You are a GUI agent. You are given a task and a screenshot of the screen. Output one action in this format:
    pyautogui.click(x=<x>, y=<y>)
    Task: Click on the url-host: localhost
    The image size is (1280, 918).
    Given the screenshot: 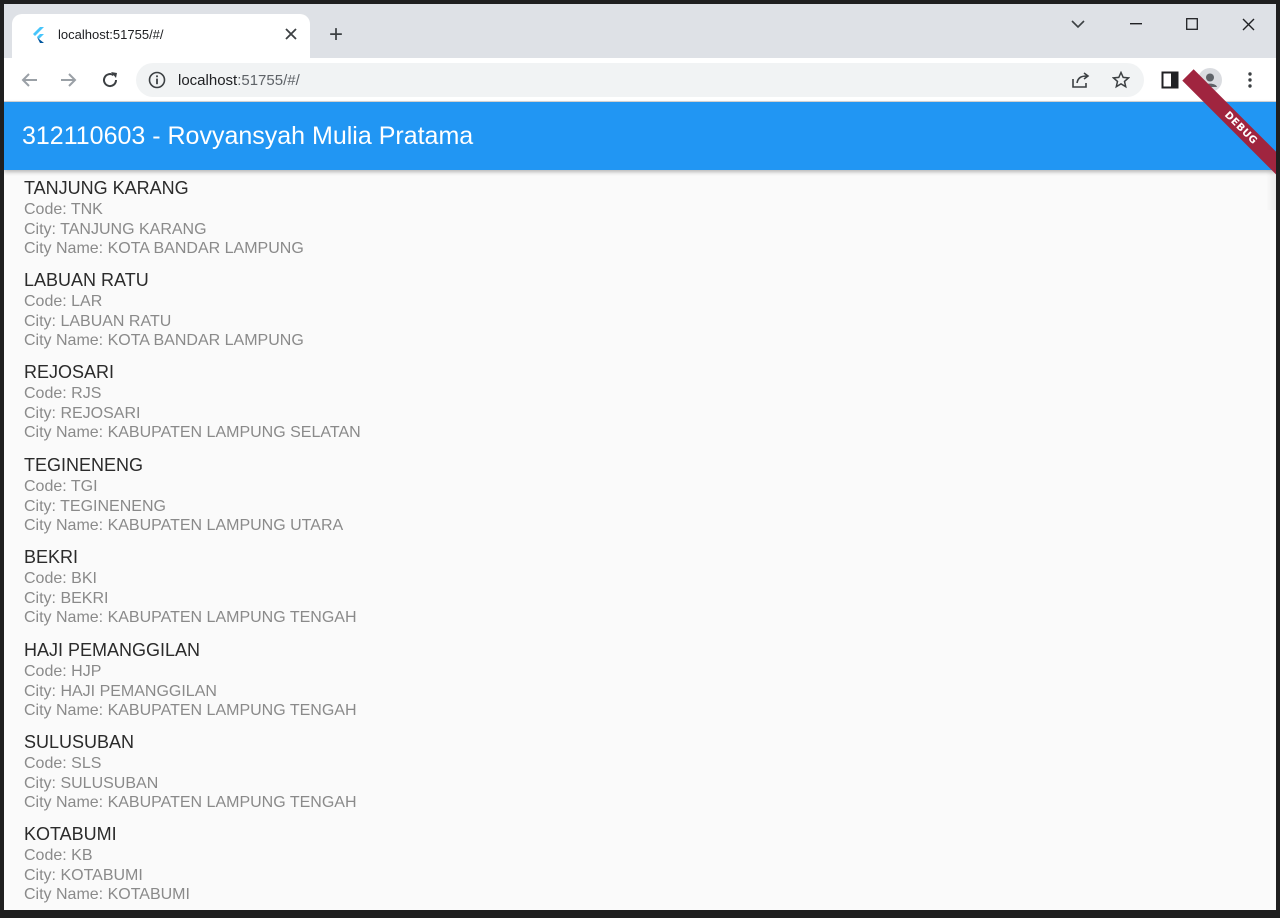 What is the action you would take?
    pyautogui.click(x=208, y=80)
    